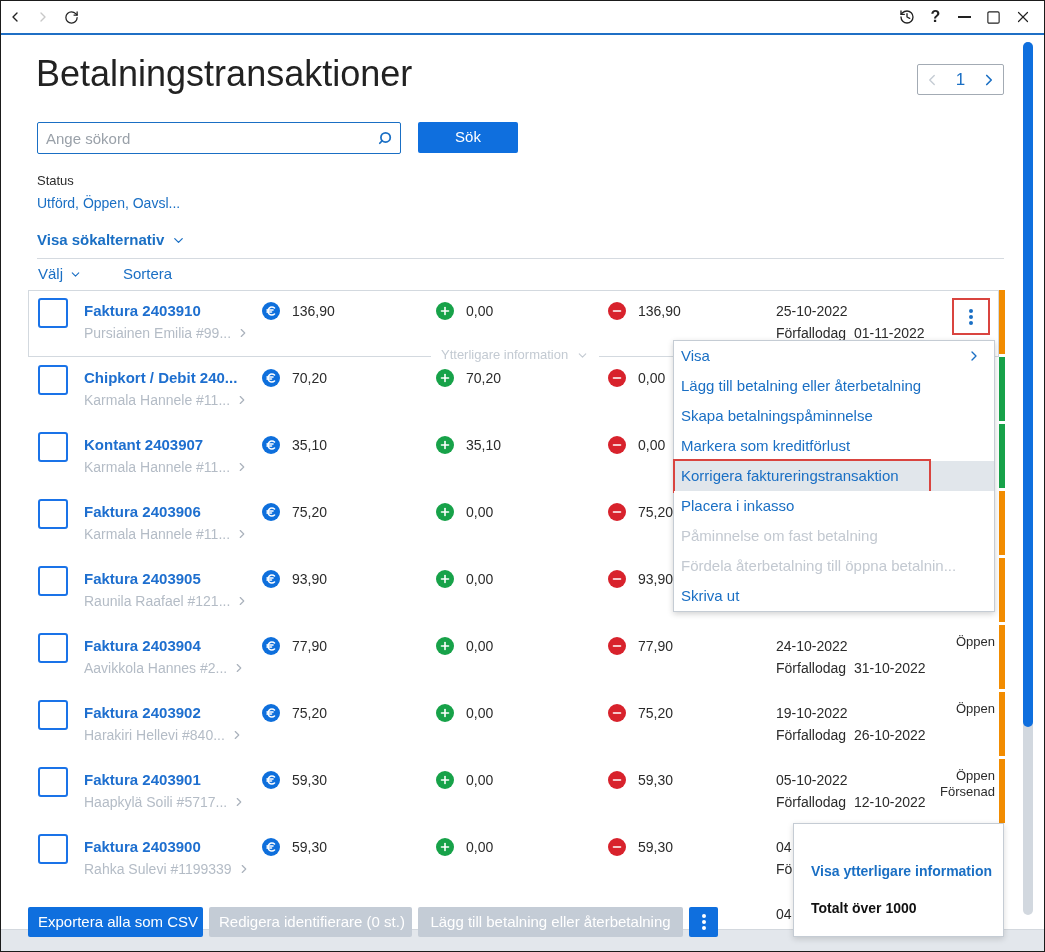 The height and width of the screenshot is (952, 1045). Describe the element at coordinates (834, 446) in the screenshot. I see `menu-item: Markera som kreditförlust` at that location.